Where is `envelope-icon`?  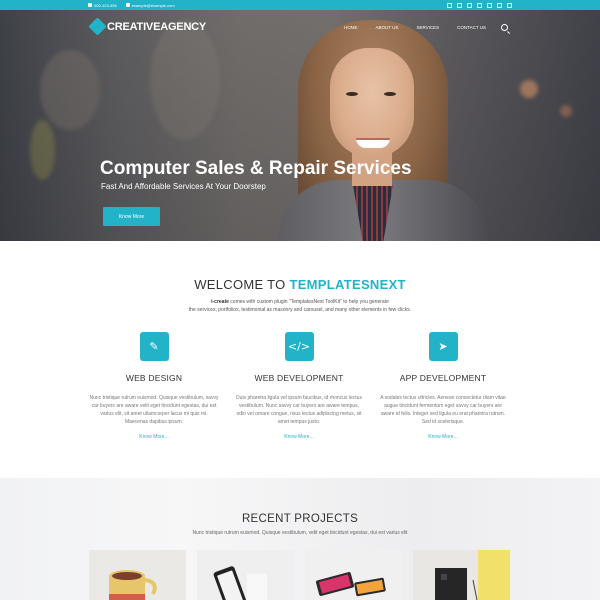 envelope-icon is located at coordinates (127, 5).